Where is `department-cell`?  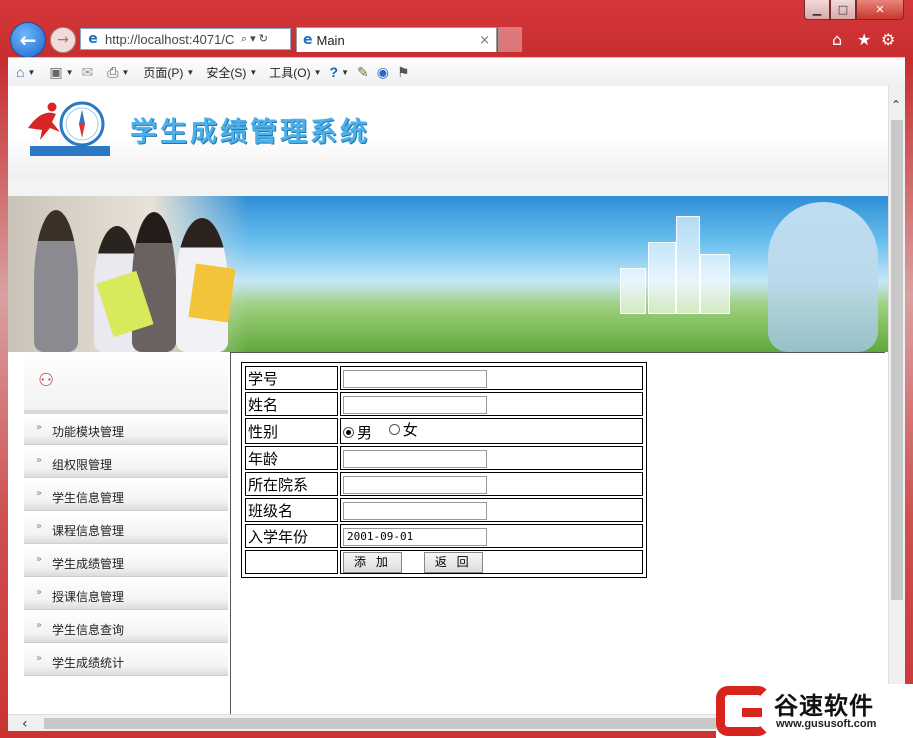 department-cell is located at coordinates (491, 484).